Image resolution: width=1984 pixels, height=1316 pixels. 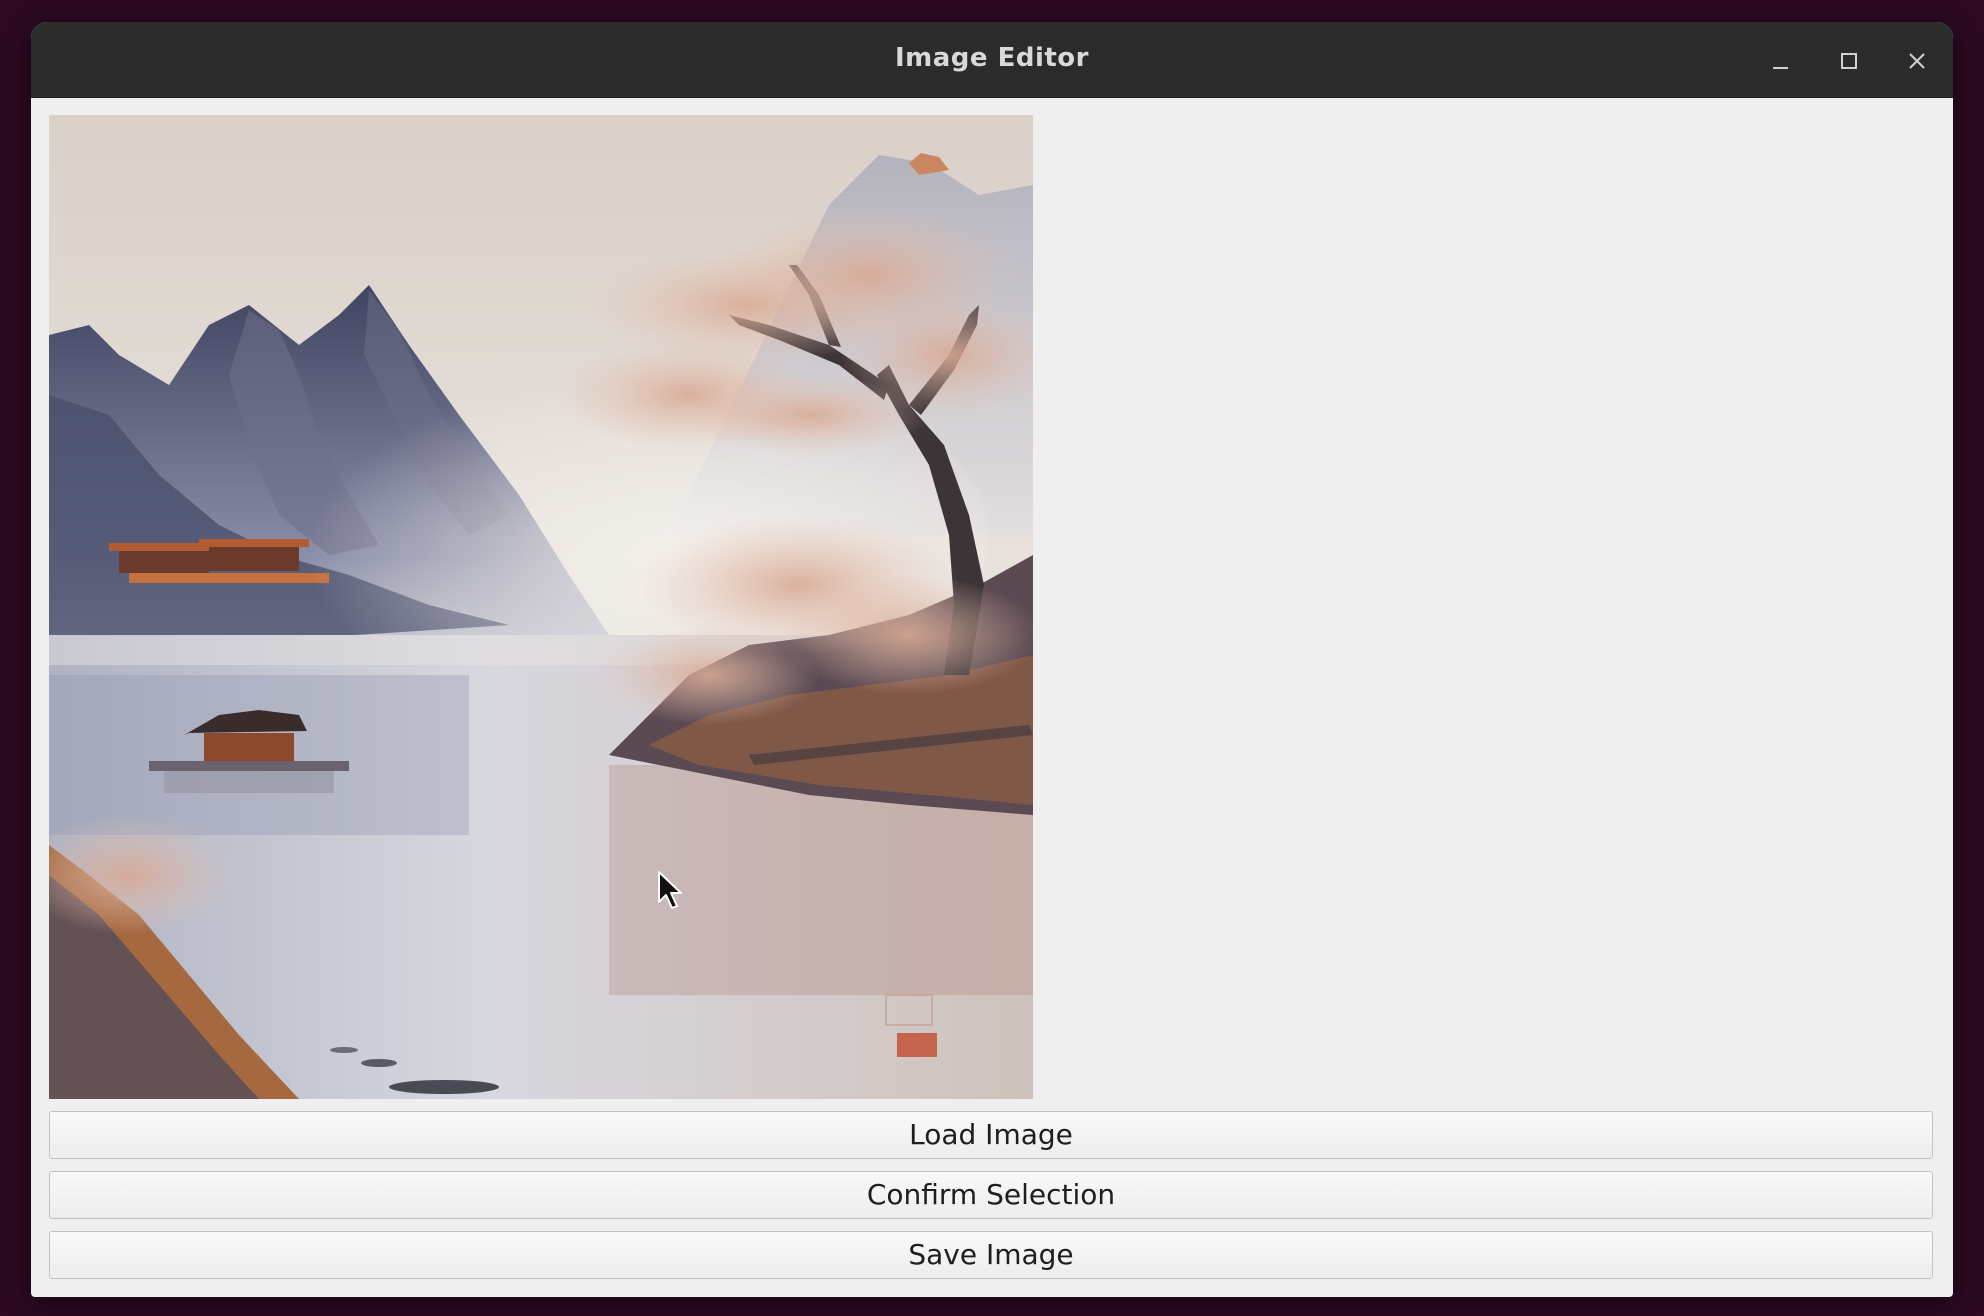 I want to click on close-icon, so click(x=1917, y=61).